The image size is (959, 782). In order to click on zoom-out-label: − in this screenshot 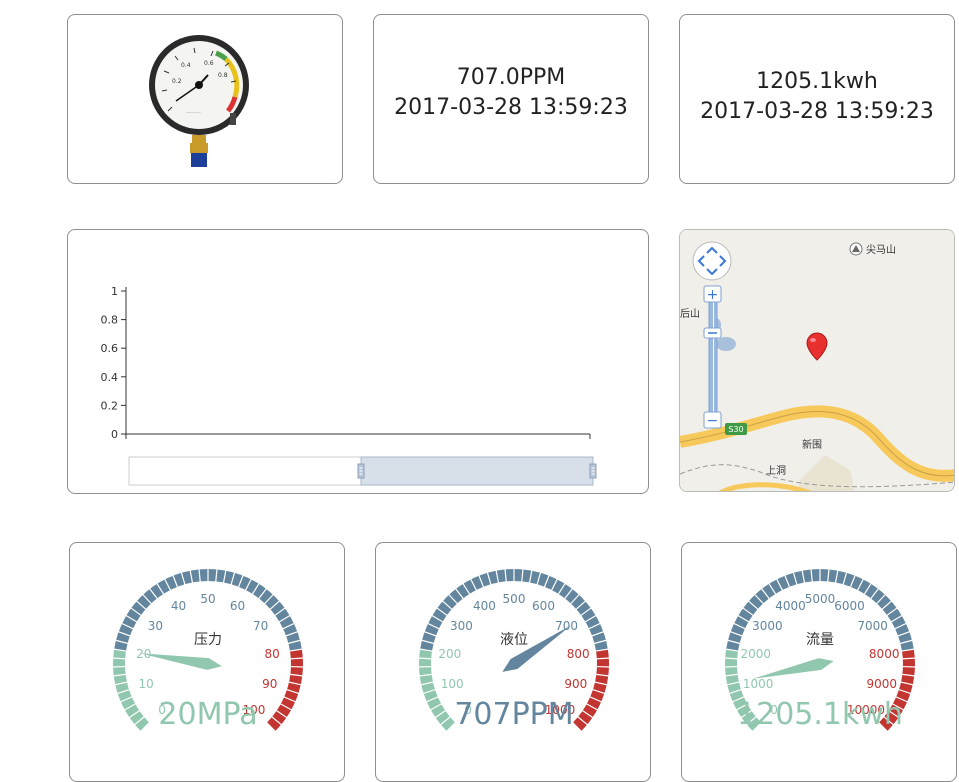, I will do `click(713, 421)`.